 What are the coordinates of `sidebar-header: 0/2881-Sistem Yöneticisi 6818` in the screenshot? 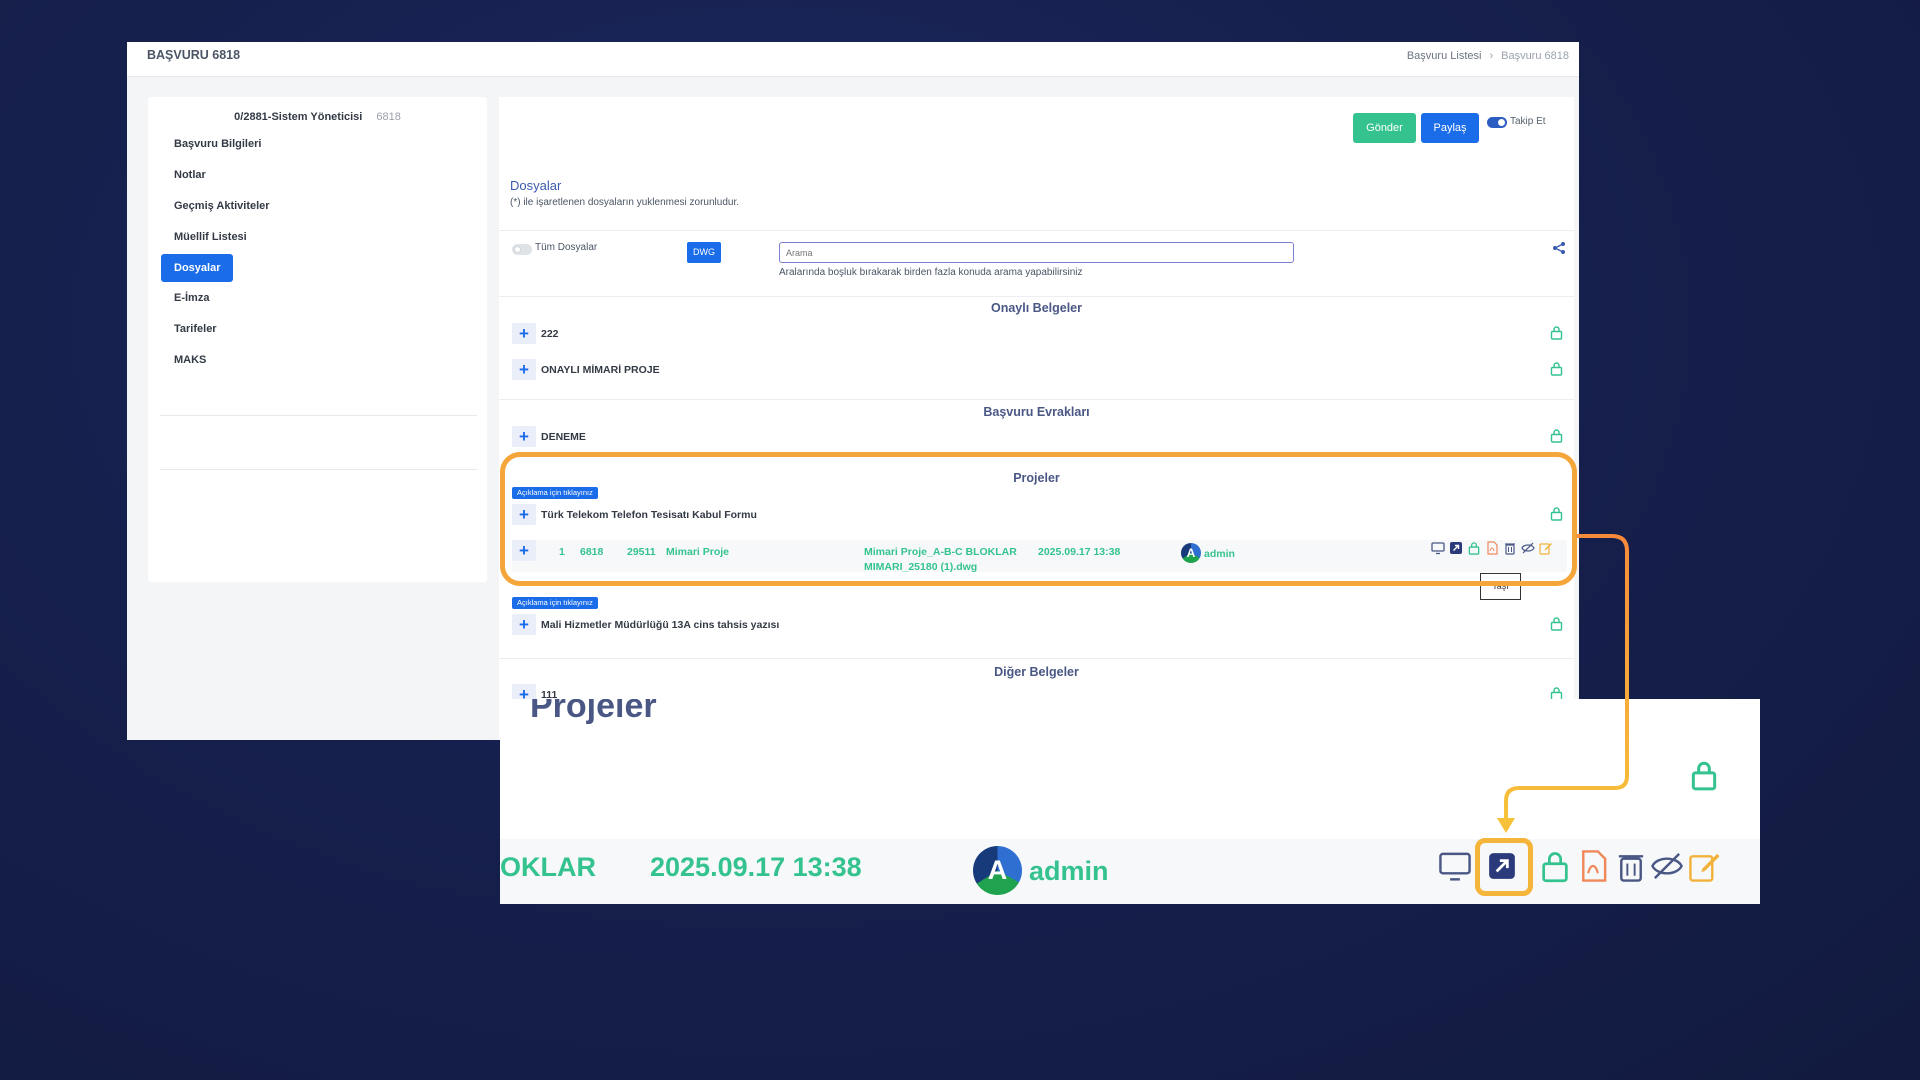 It's located at (317, 117).